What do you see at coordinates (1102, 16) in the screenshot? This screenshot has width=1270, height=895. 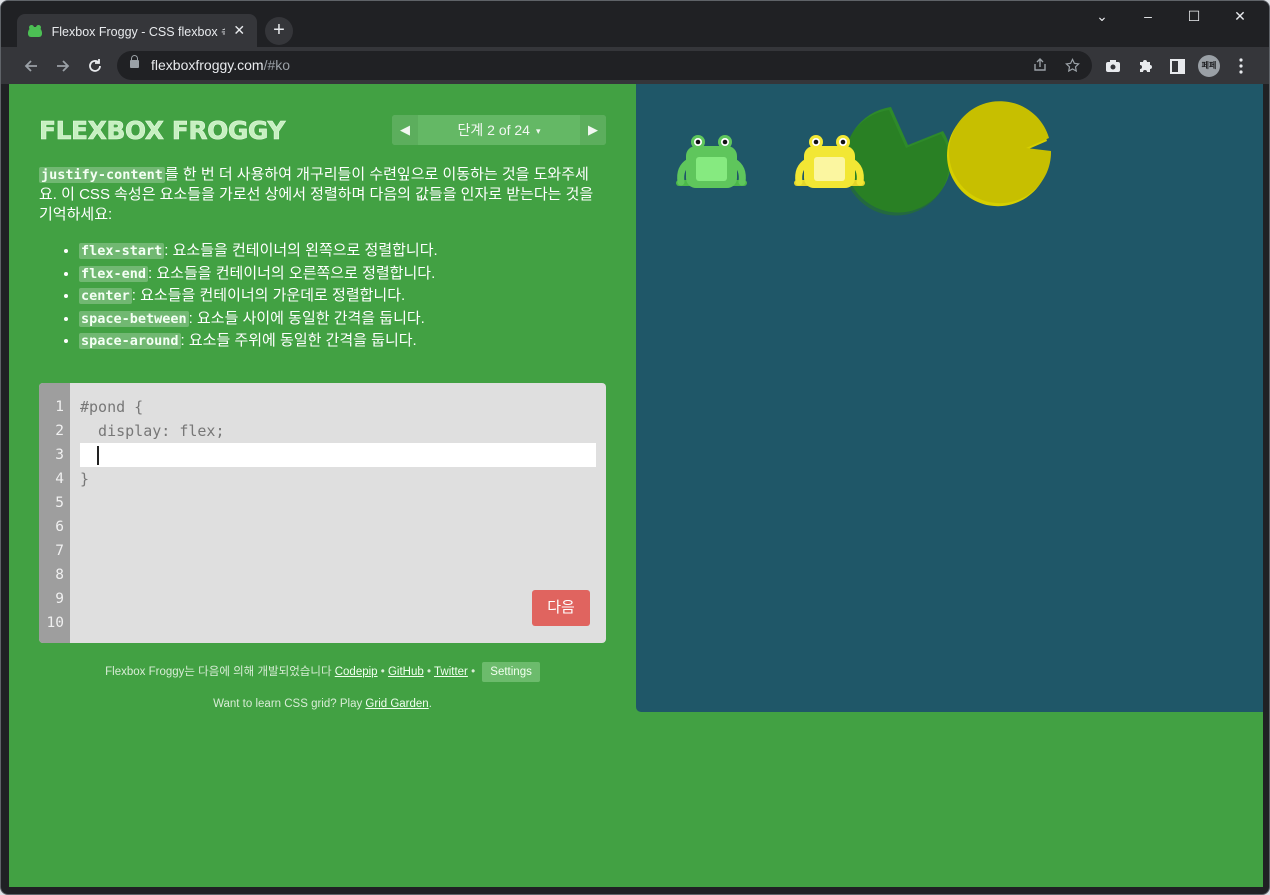 I see `tab-search-chevron-icon: ⌄` at bounding box center [1102, 16].